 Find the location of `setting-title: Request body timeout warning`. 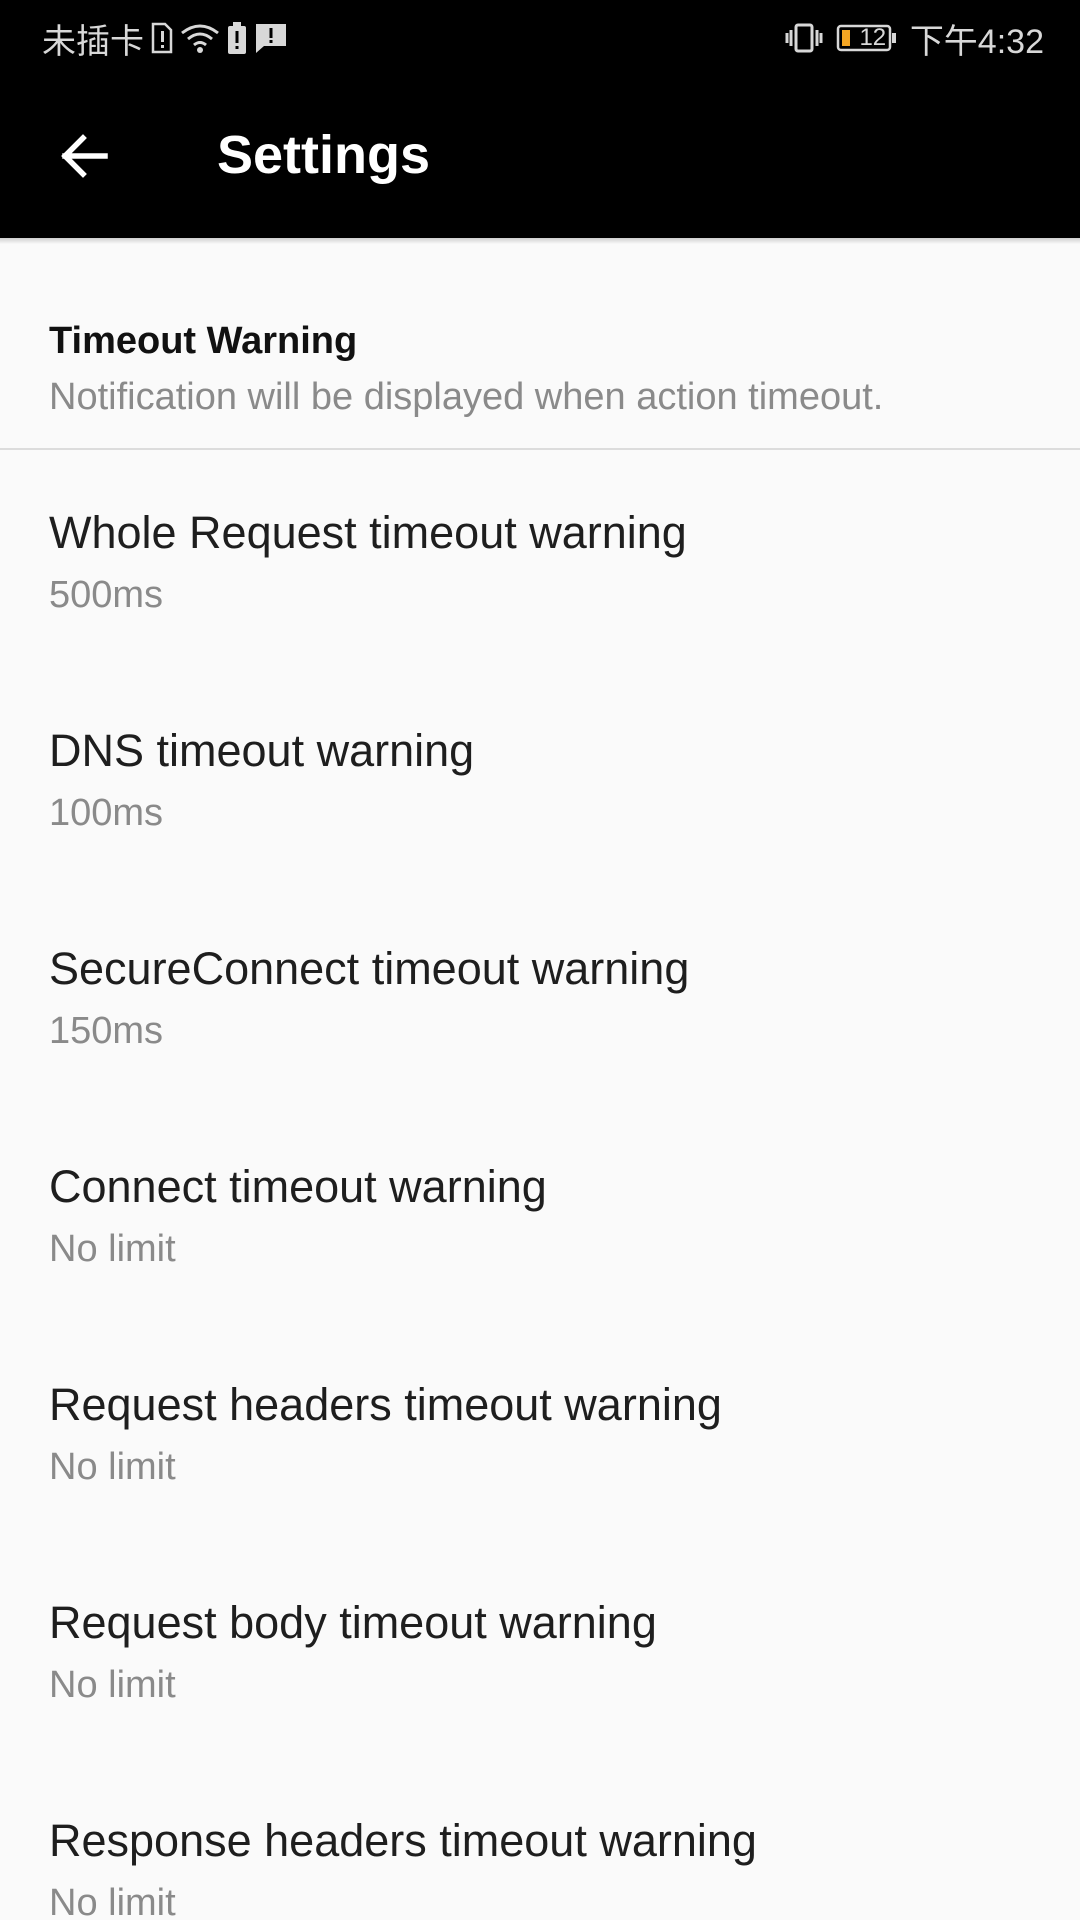

setting-title: Request body timeout warning is located at coordinates (353, 1622).